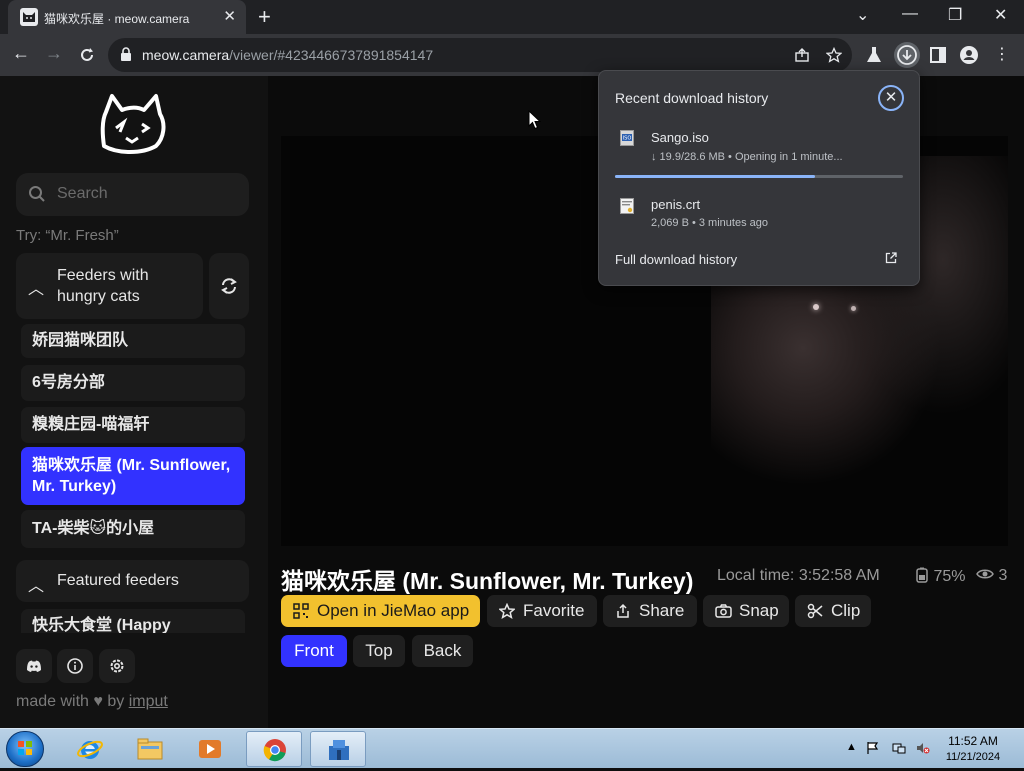 This screenshot has height=771, width=1024. I want to click on taskbar-file-explorer, so click(150, 749).